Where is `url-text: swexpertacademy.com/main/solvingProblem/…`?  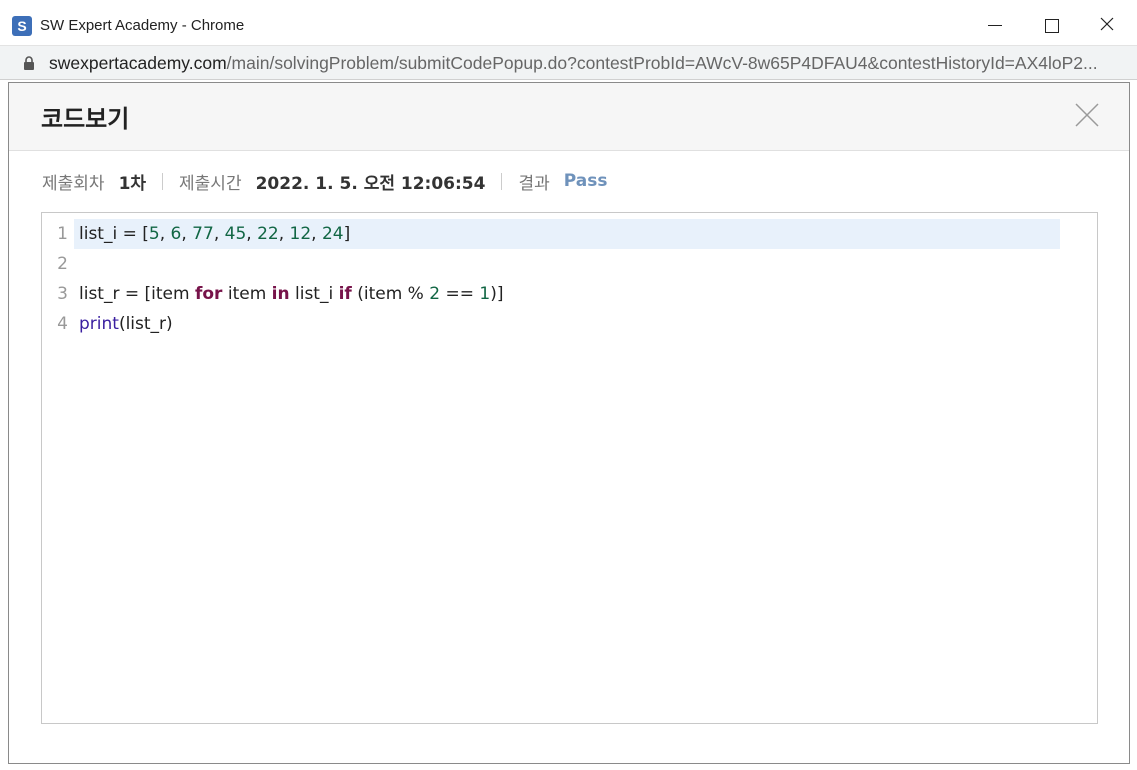
url-text: swexpertacademy.com/main/solvingProblem/… is located at coordinates (586, 63).